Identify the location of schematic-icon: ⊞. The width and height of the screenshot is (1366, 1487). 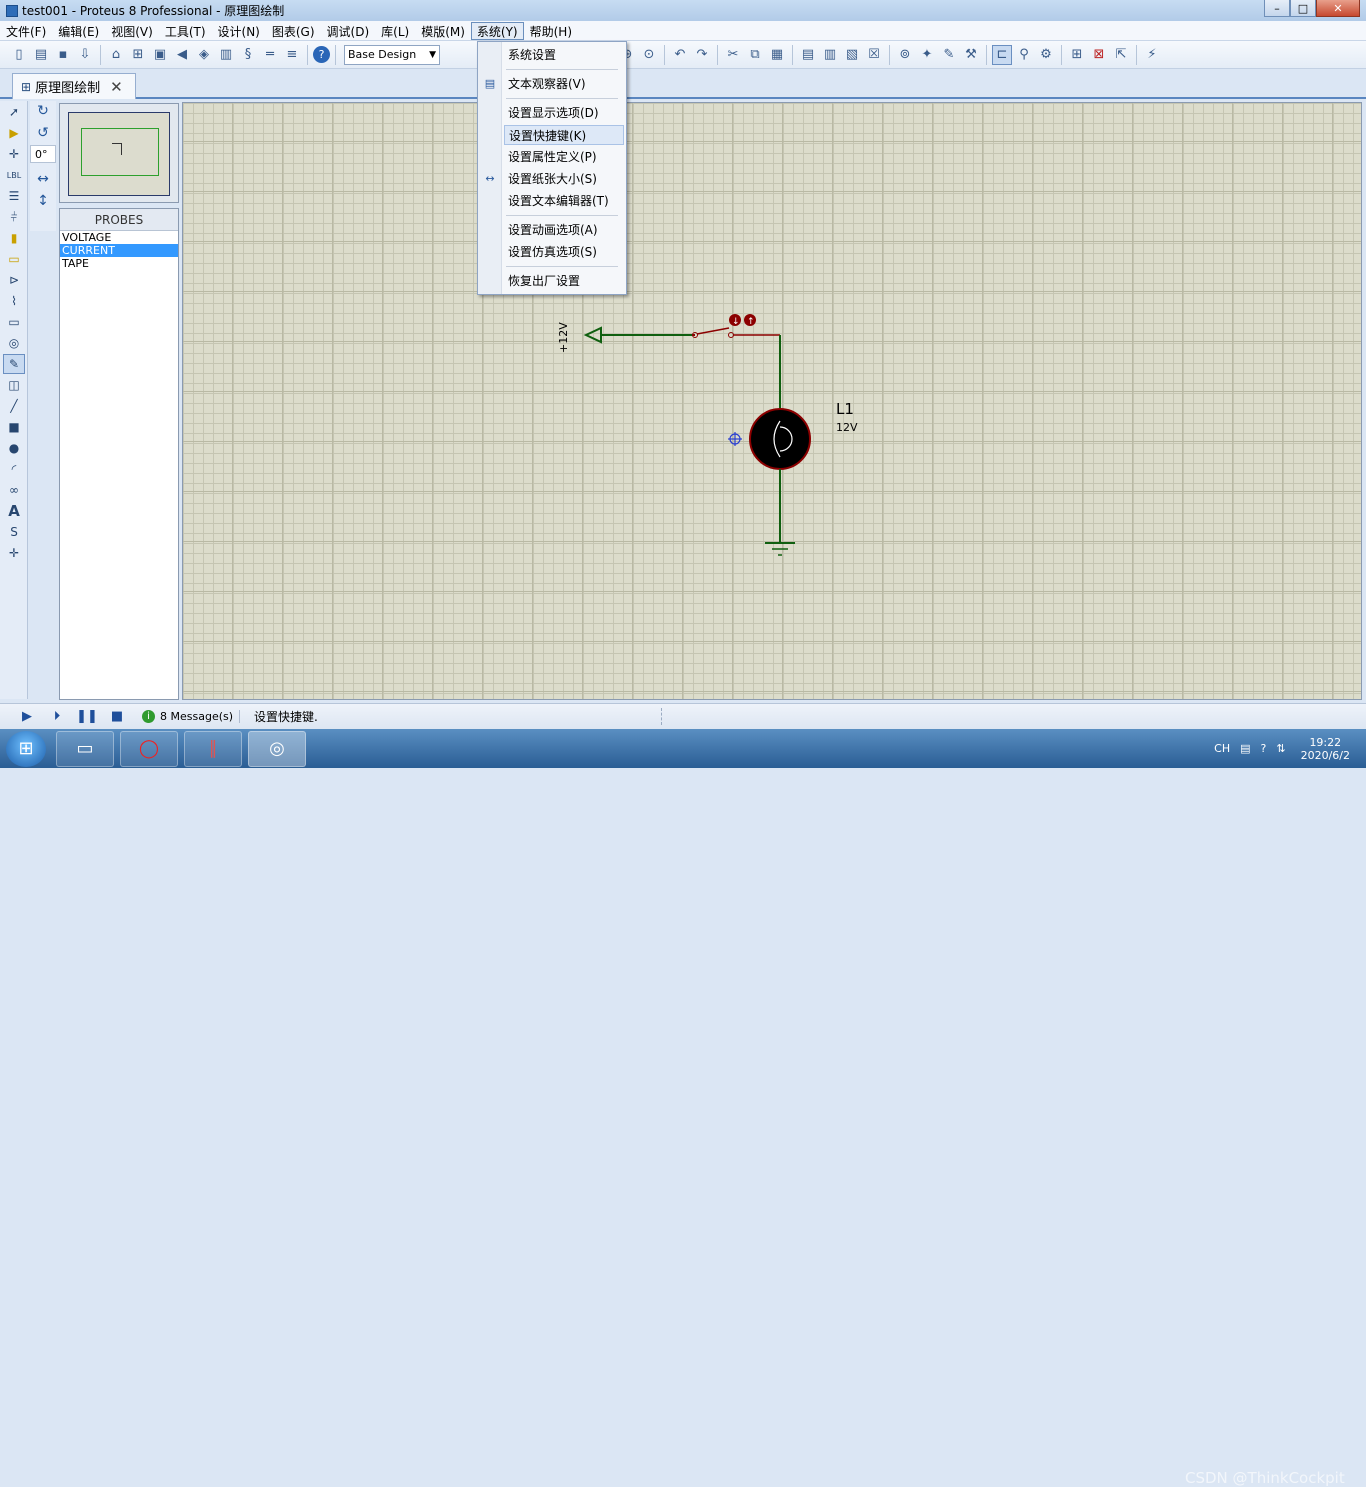
(138, 55).